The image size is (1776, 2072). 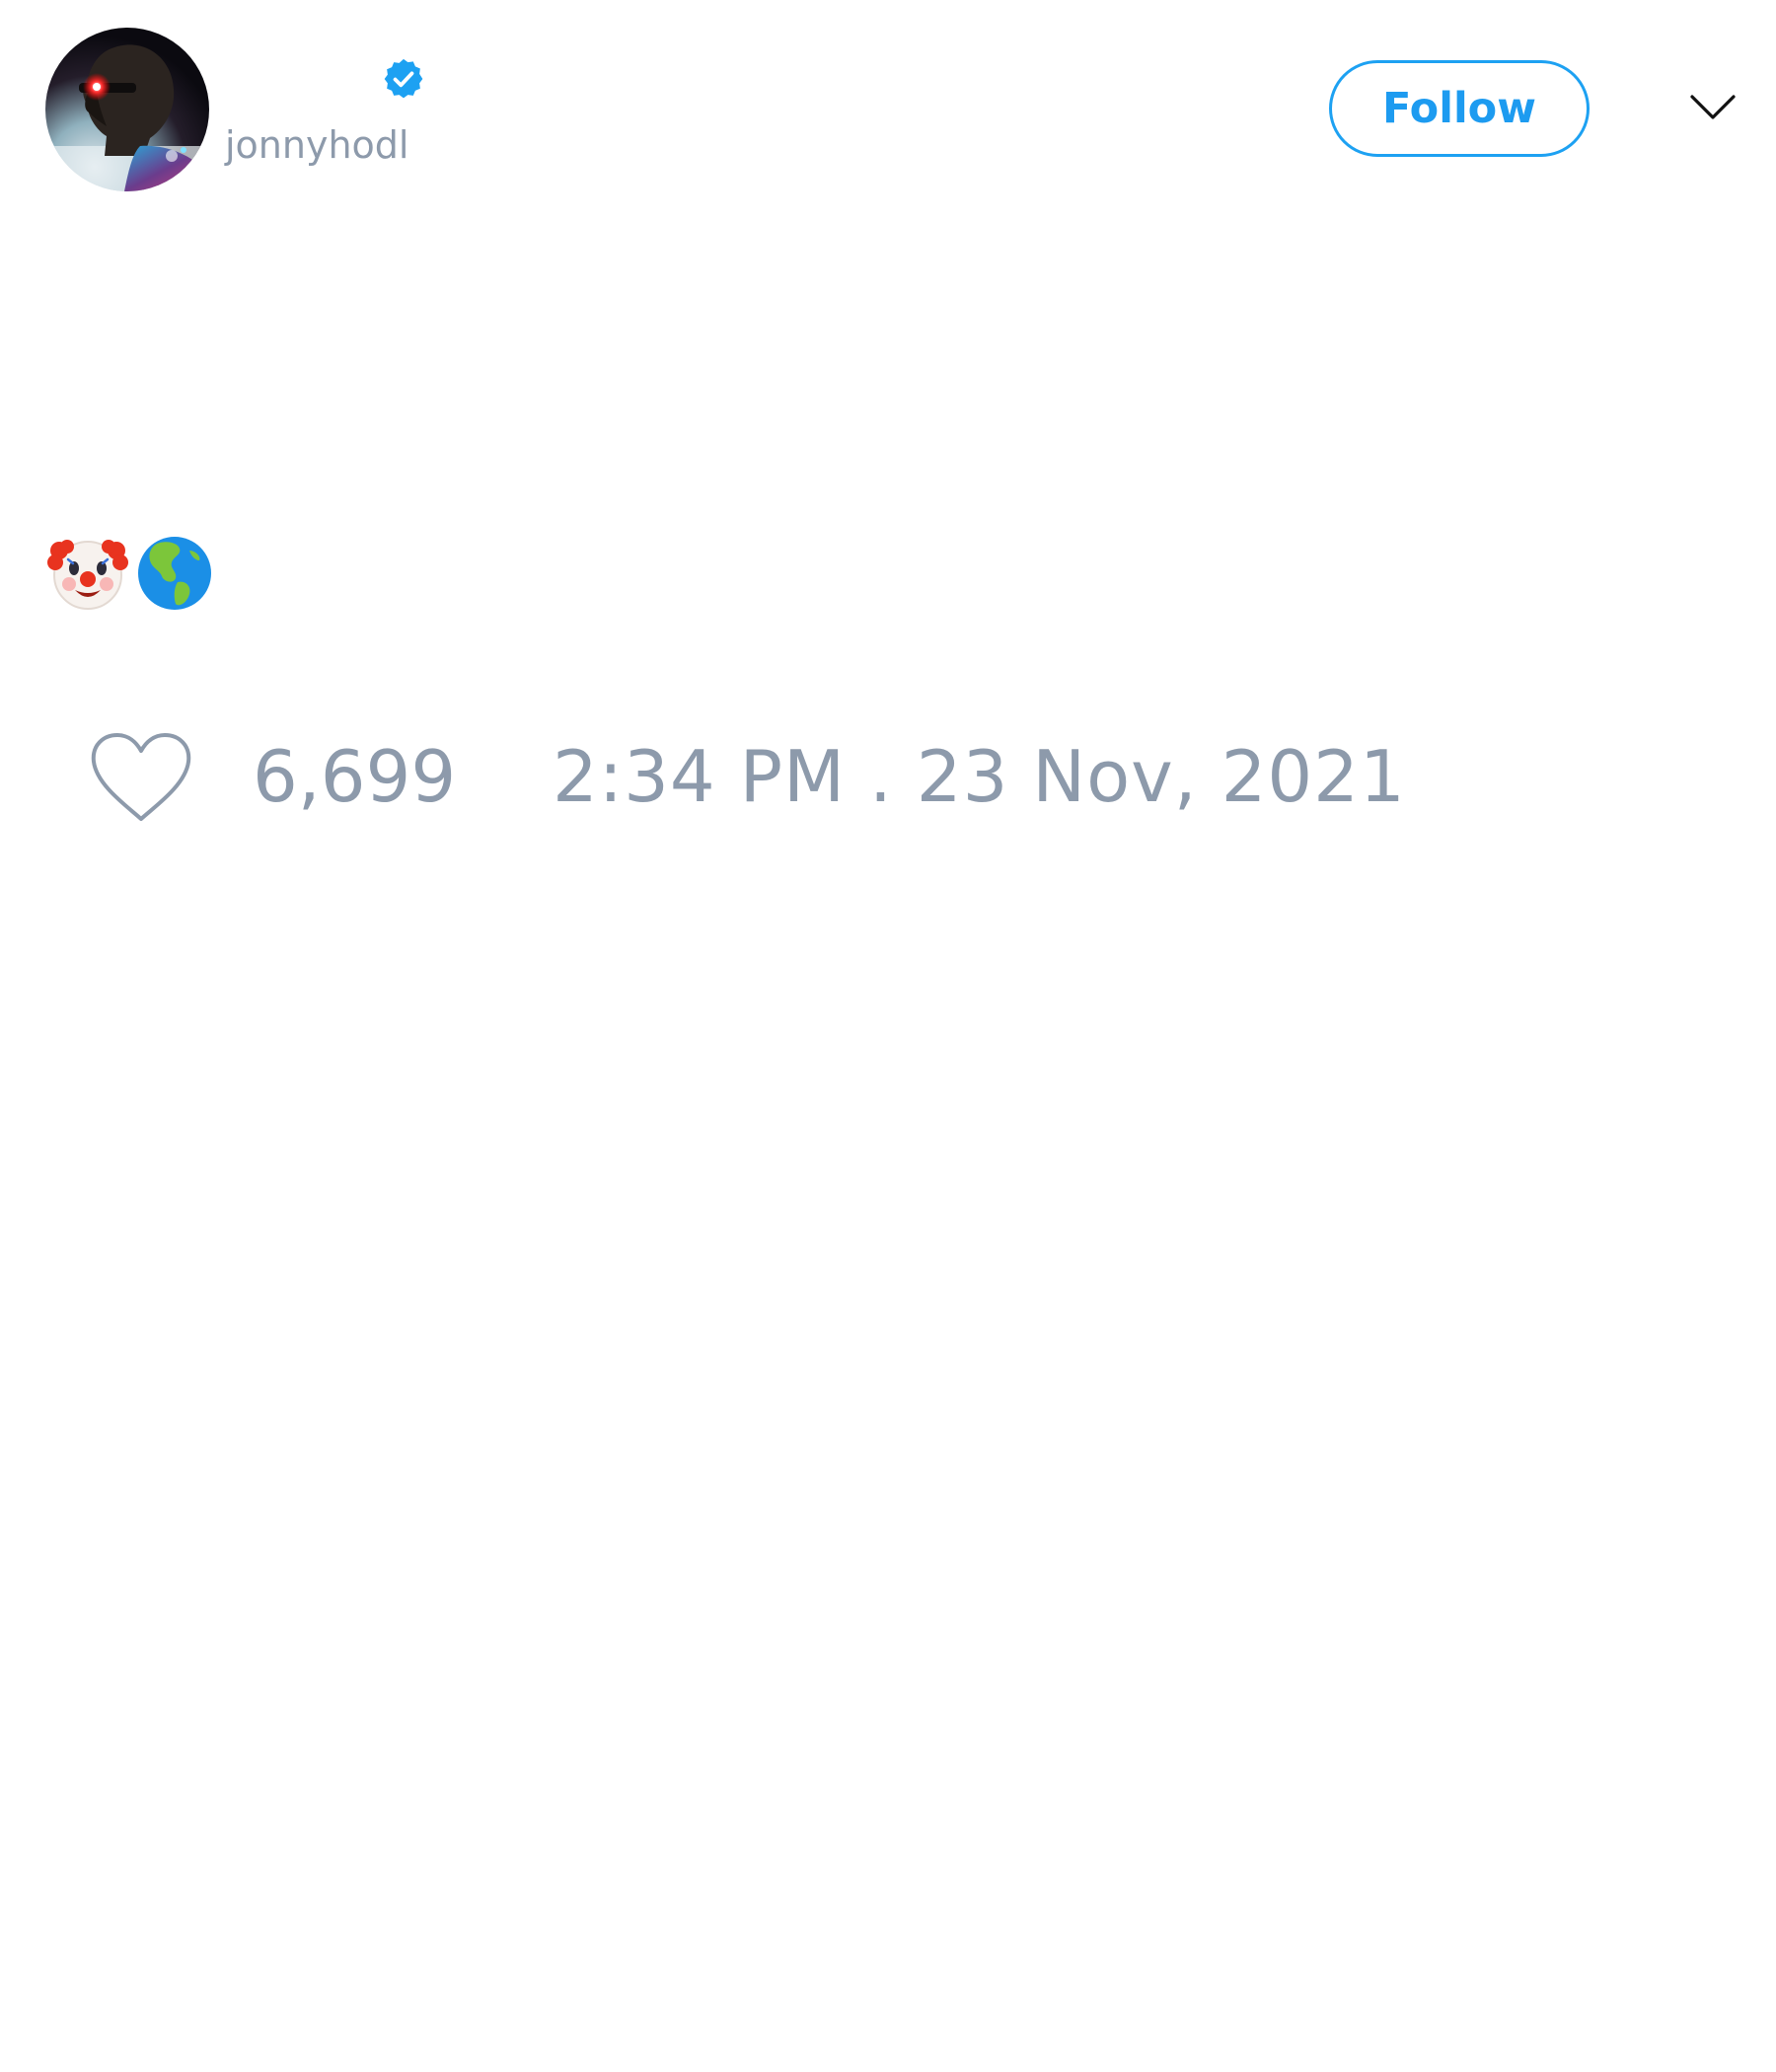 I want to click on verified-badge-icon, so click(x=403, y=79).